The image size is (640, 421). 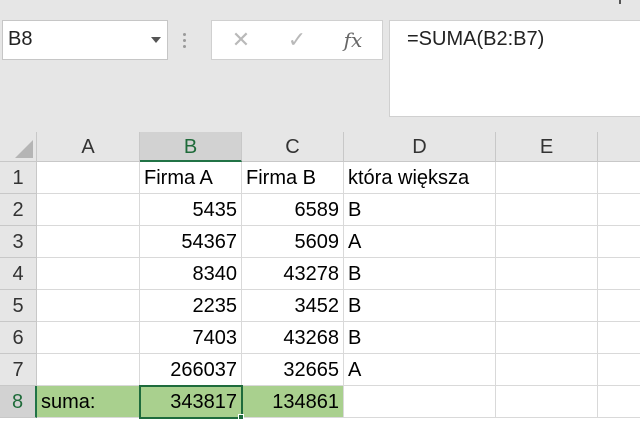 I want to click on cell-value: 6589, so click(x=317, y=210).